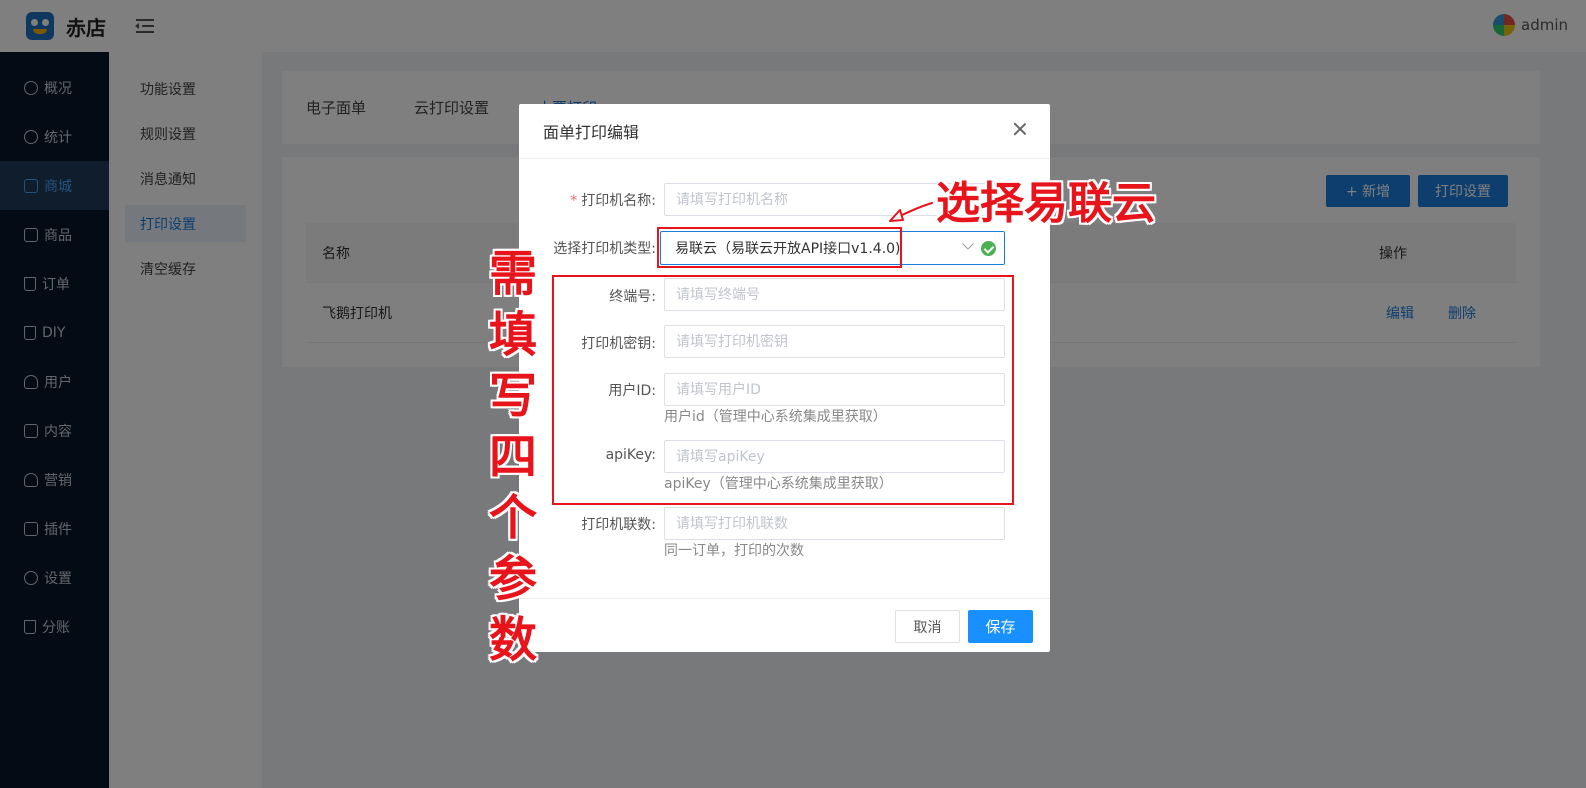 The width and height of the screenshot is (1586, 788). I want to click on close-icon, so click(1020, 129).